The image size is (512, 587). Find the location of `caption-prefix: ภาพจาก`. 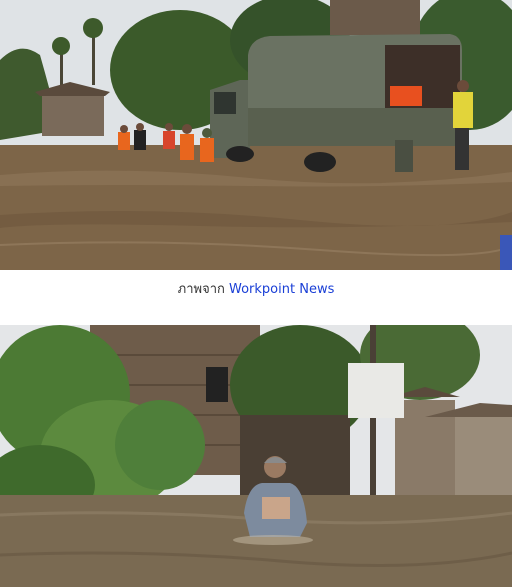

caption-prefix: ภาพจาก is located at coordinates (201, 289).